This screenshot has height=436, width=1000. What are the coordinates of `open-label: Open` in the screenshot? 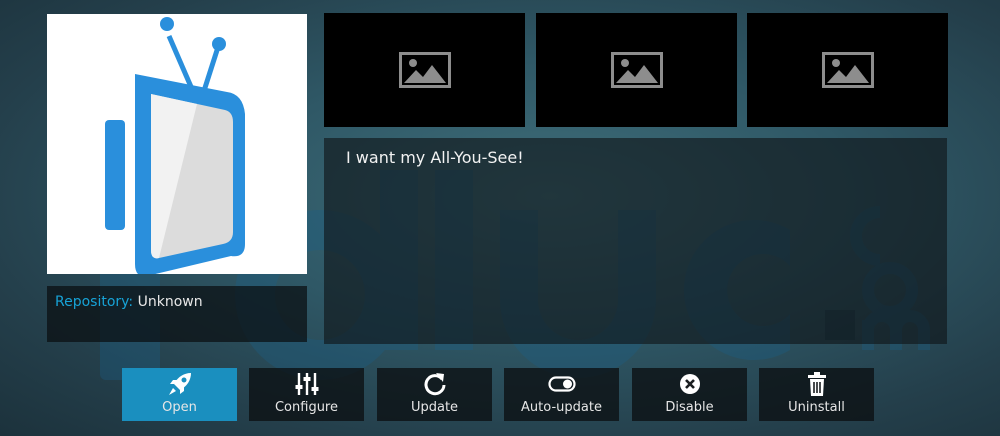 It's located at (179, 407).